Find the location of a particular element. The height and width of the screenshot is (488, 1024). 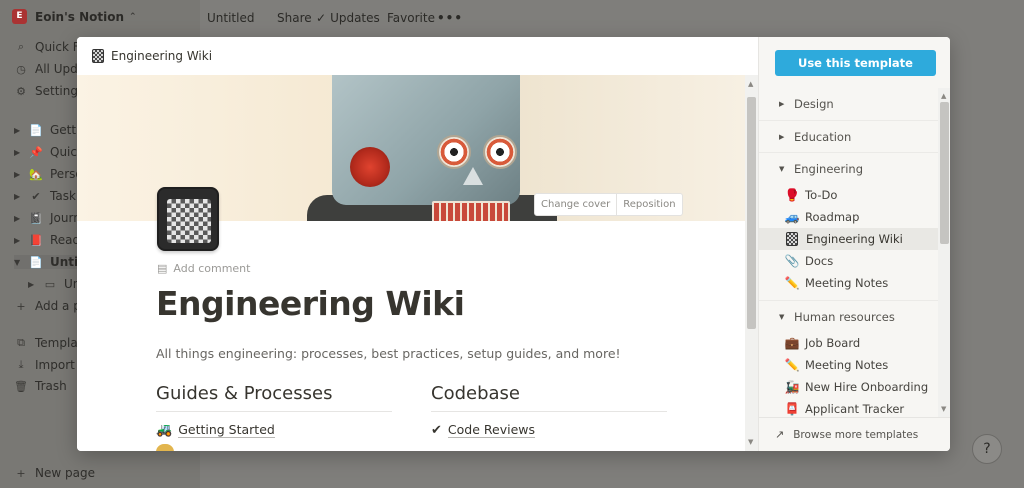

topbar-page-title: Untitled is located at coordinates (230, 18).